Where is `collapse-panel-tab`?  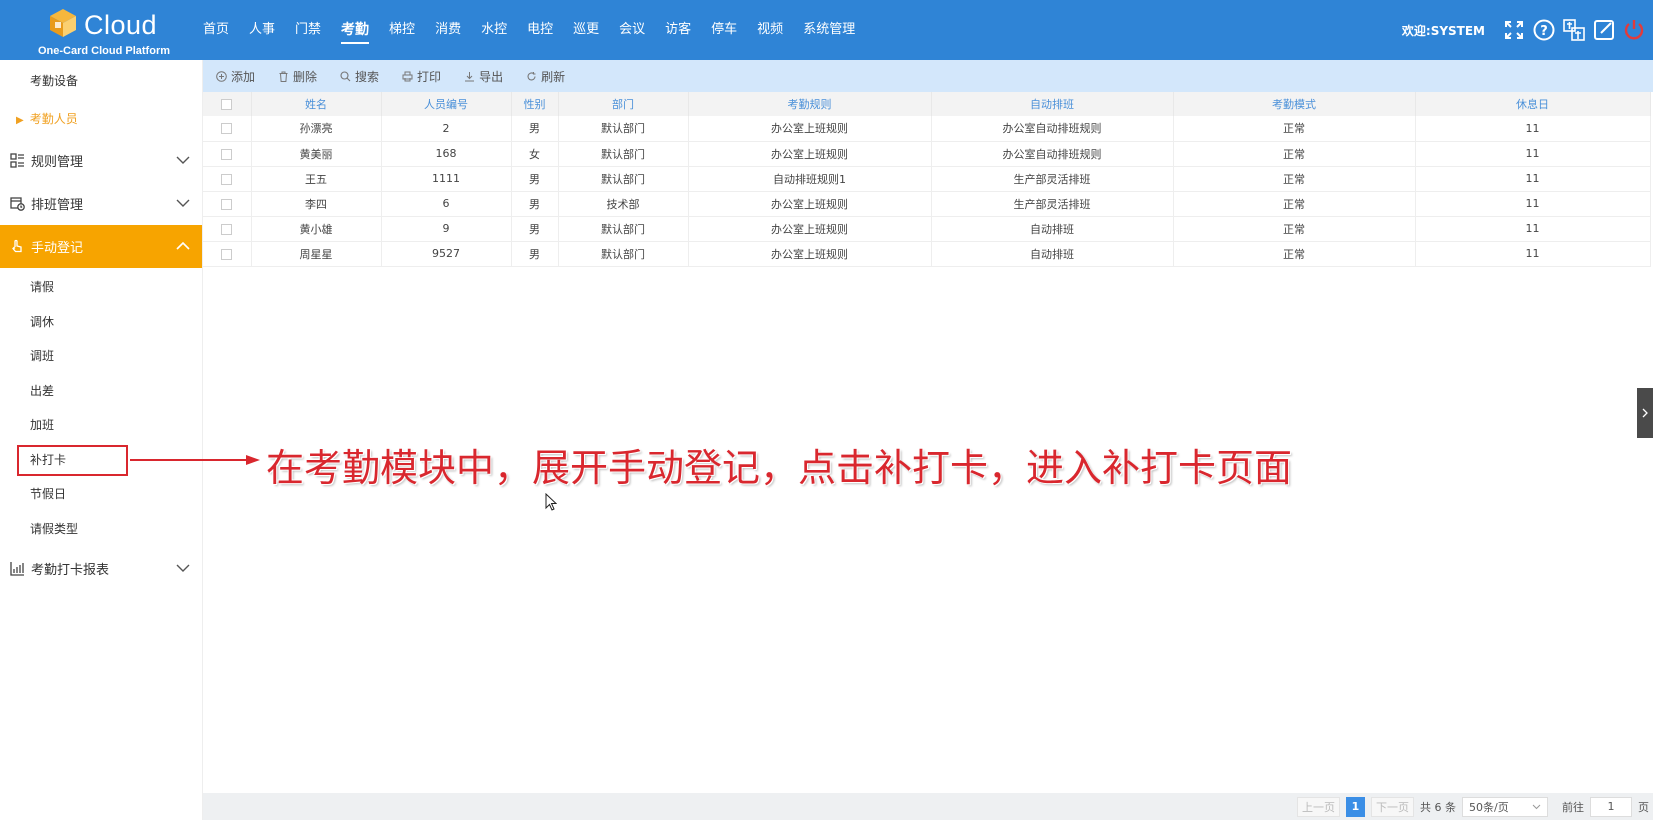
collapse-panel-tab is located at coordinates (1645, 413).